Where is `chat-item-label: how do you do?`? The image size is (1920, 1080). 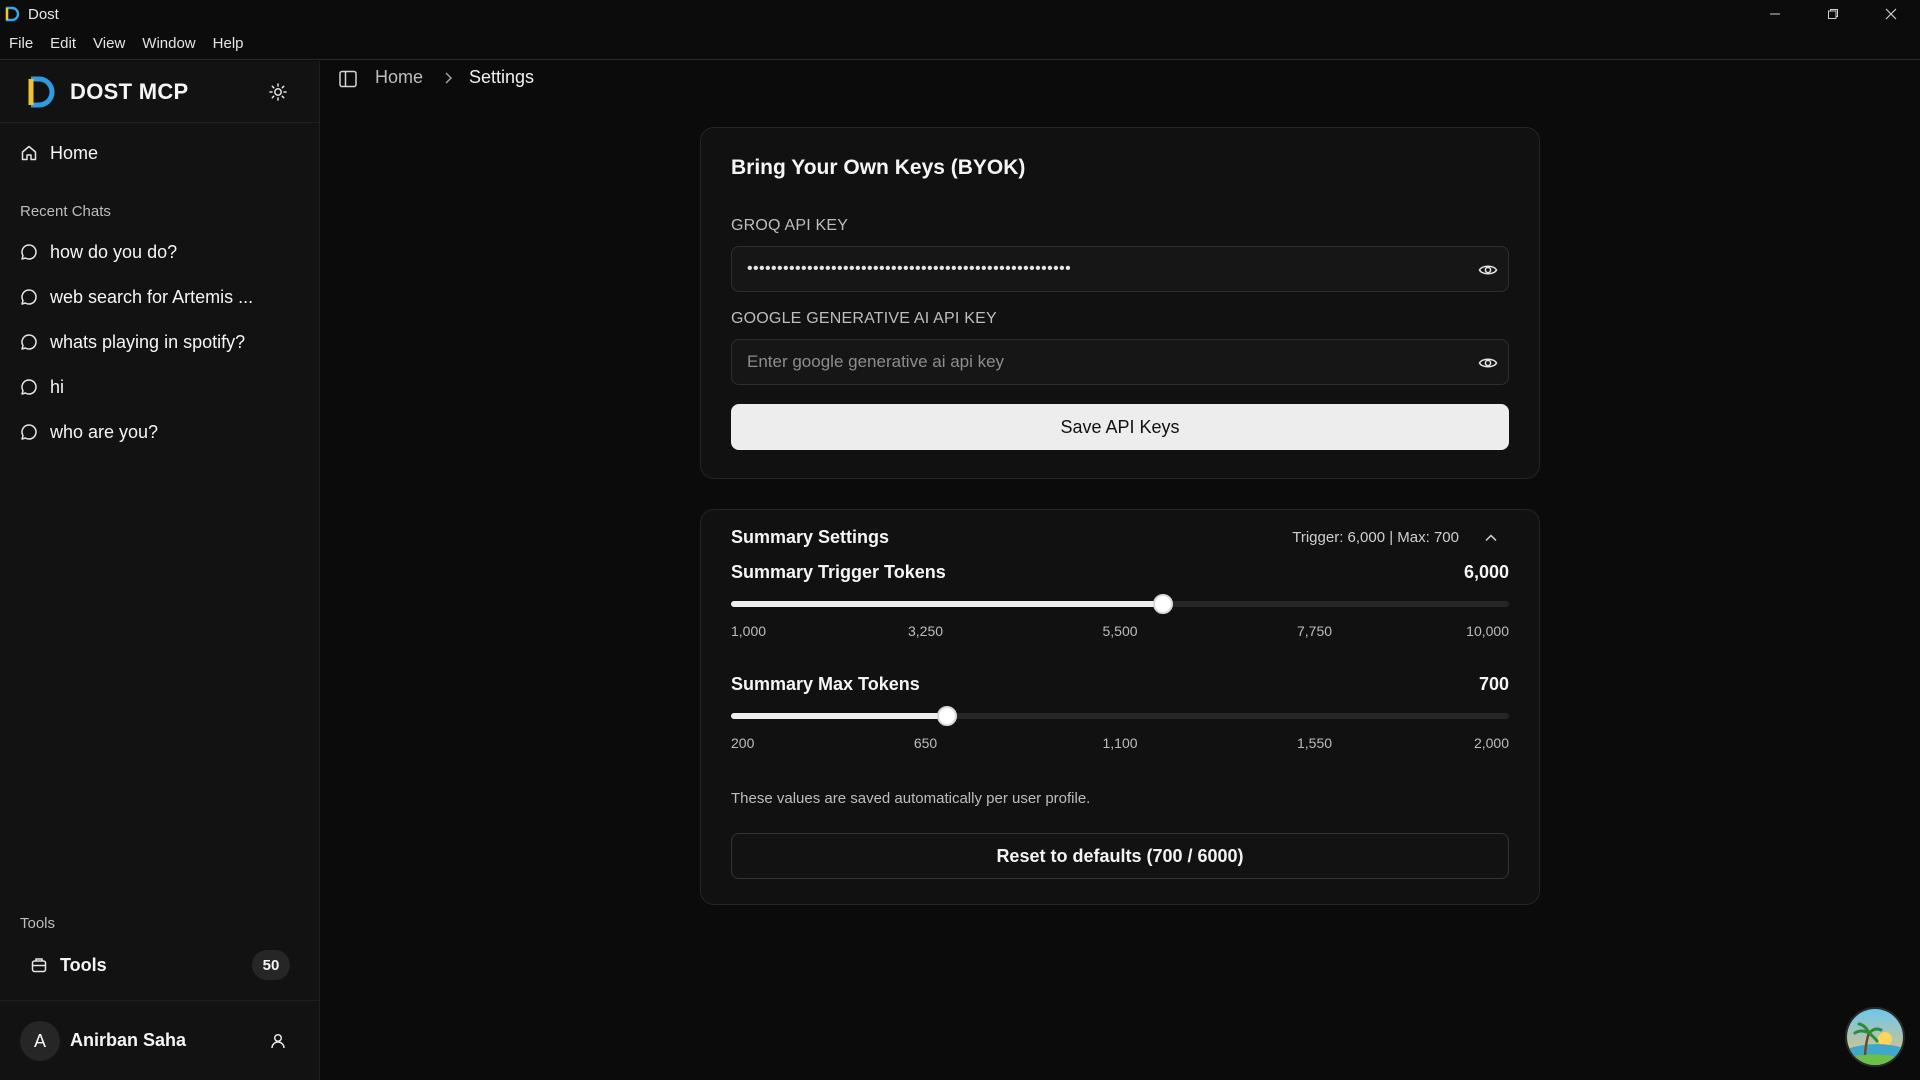 chat-item-label: how do you do? is located at coordinates (114, 251).